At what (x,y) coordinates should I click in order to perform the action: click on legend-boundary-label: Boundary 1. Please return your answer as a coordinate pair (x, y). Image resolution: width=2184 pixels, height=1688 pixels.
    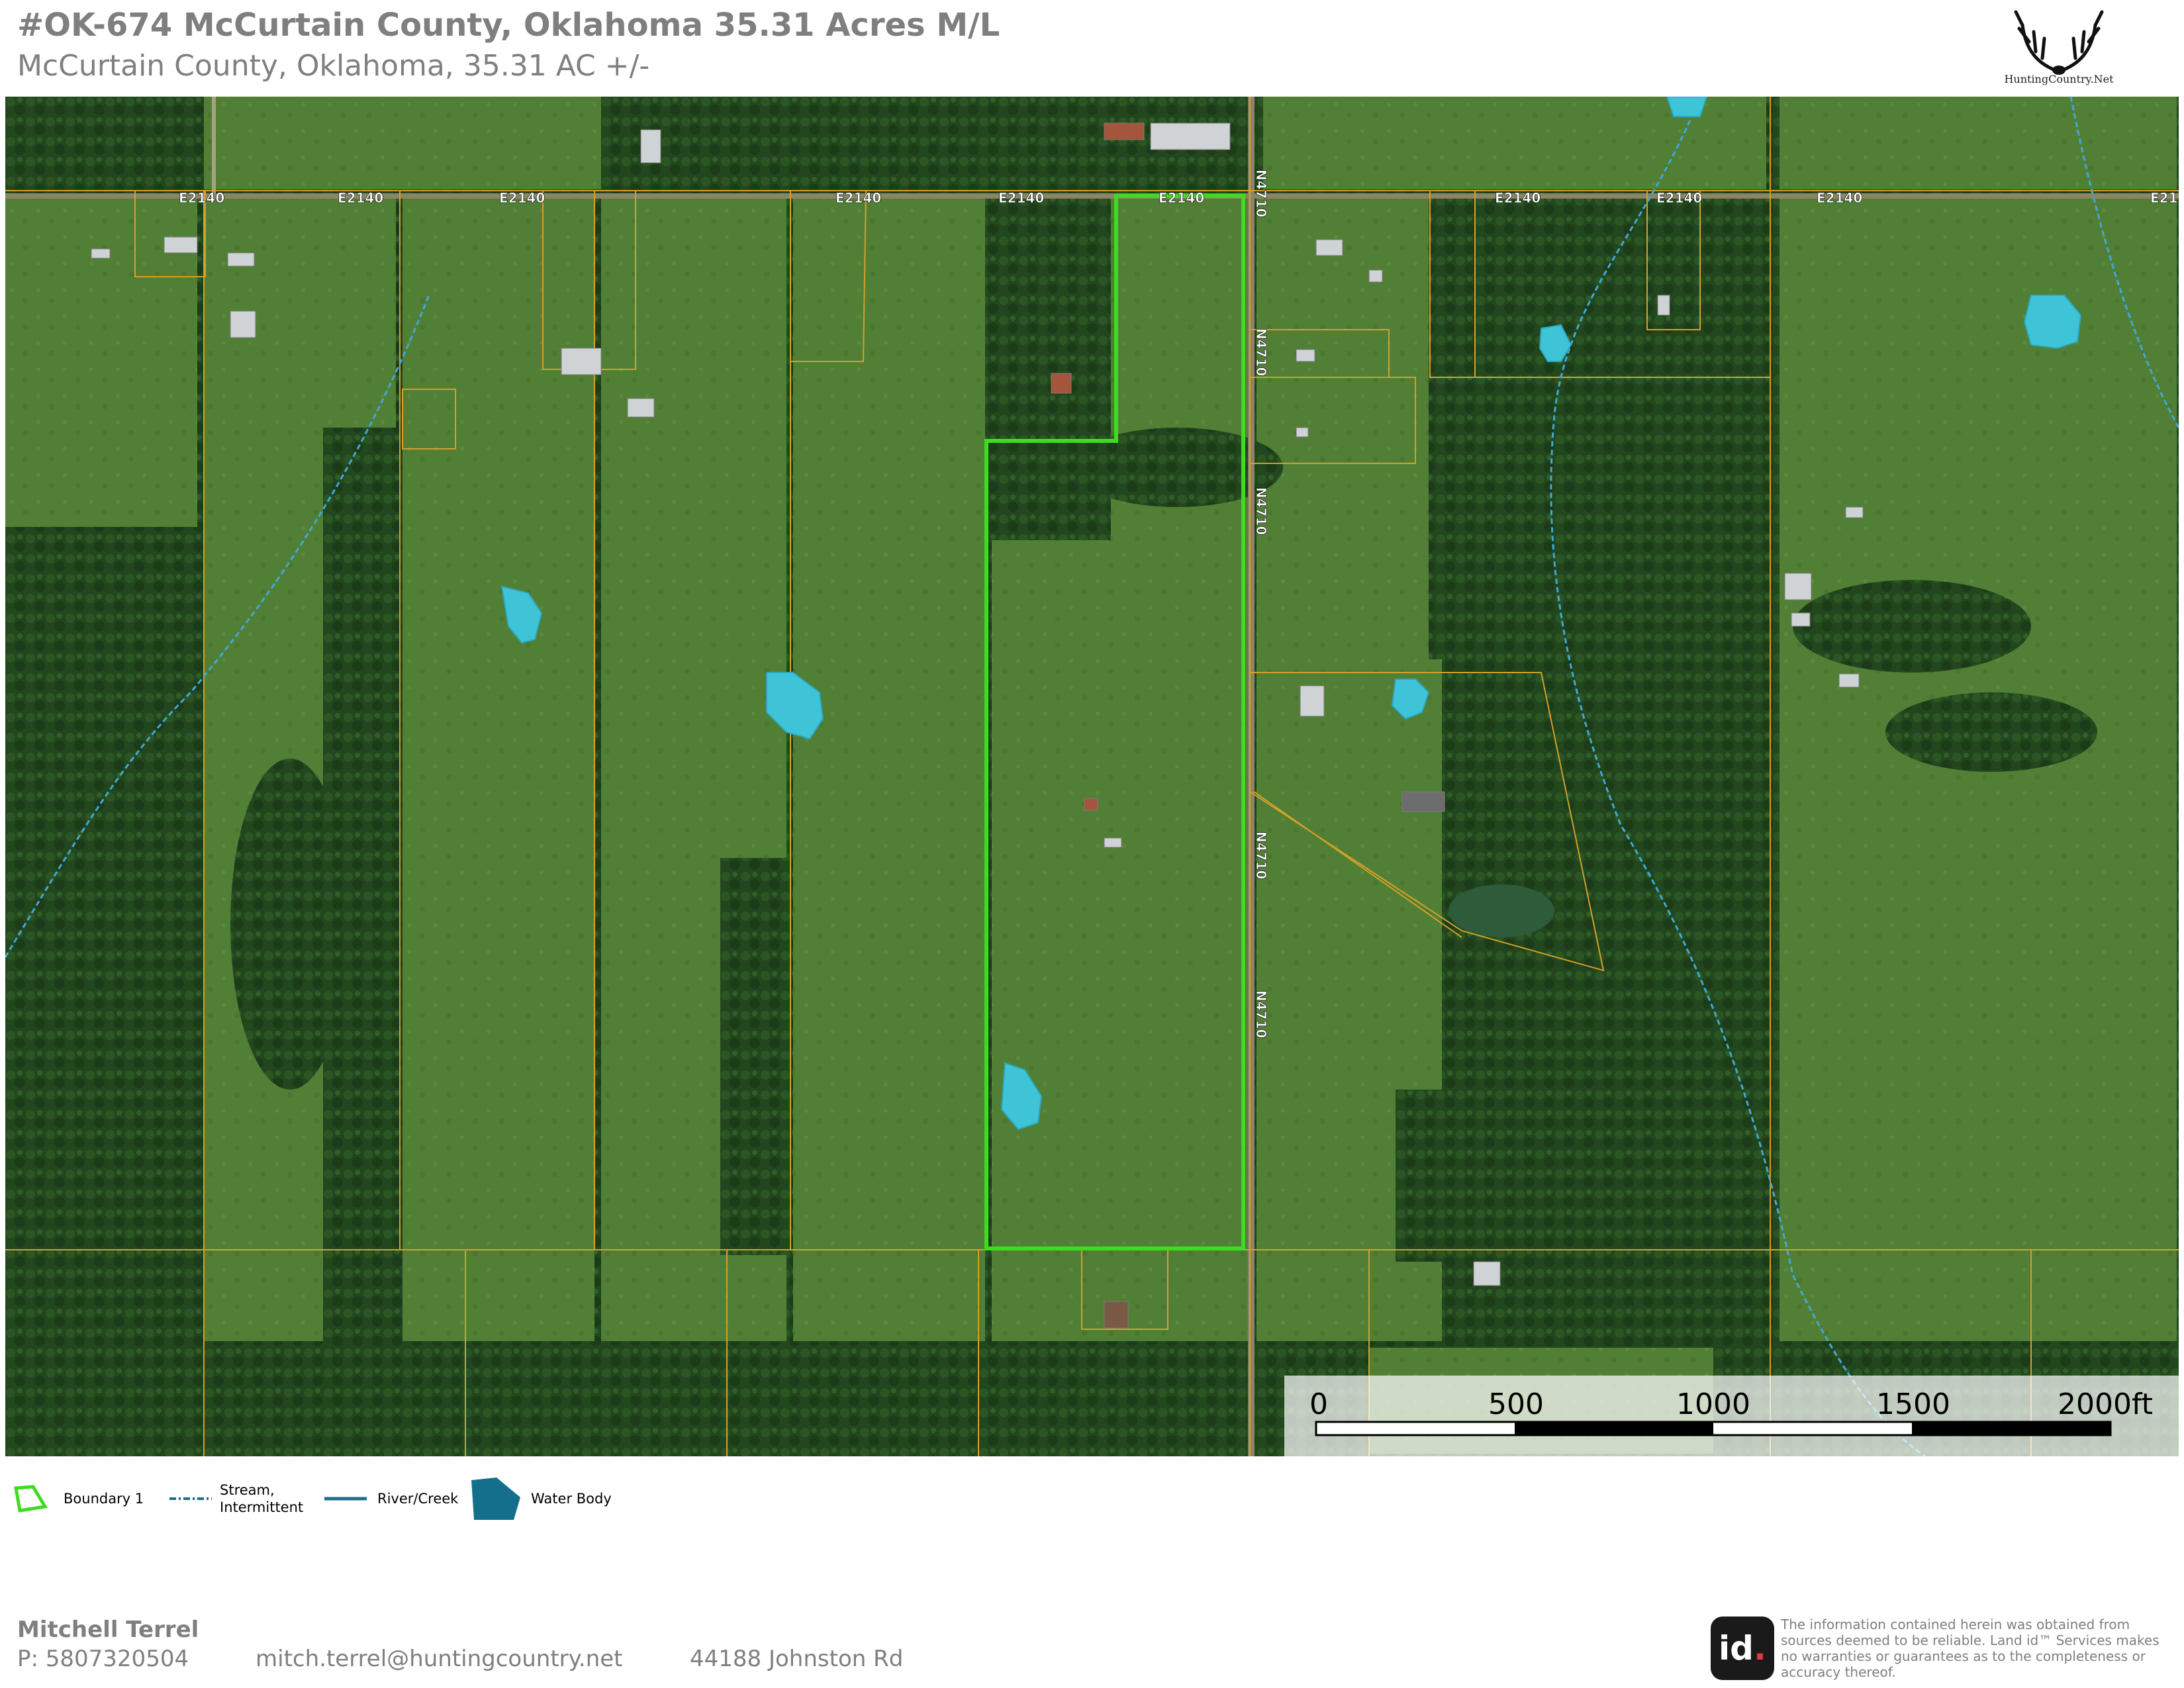
    Looking at the image, I should click on (104, 1499).